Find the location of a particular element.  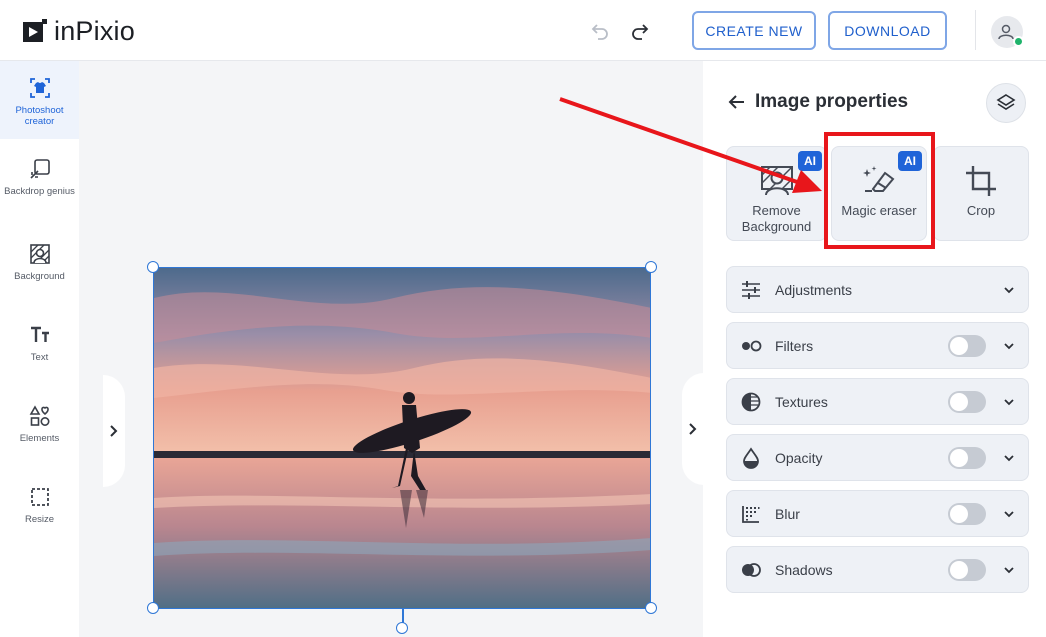

text-icon is located at coordinates (39, 334).